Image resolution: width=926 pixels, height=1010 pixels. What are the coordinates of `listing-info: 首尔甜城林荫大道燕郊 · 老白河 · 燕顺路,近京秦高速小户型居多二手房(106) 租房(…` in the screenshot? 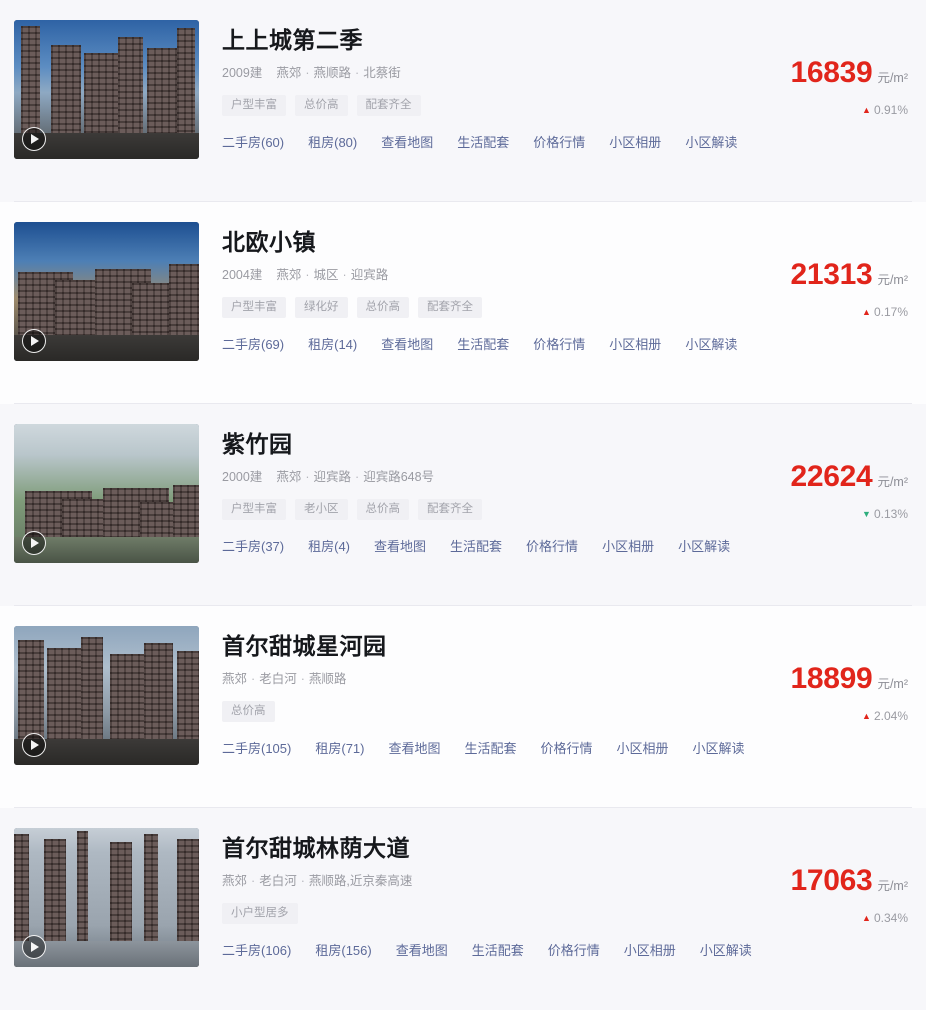 It's located at (475, 893).